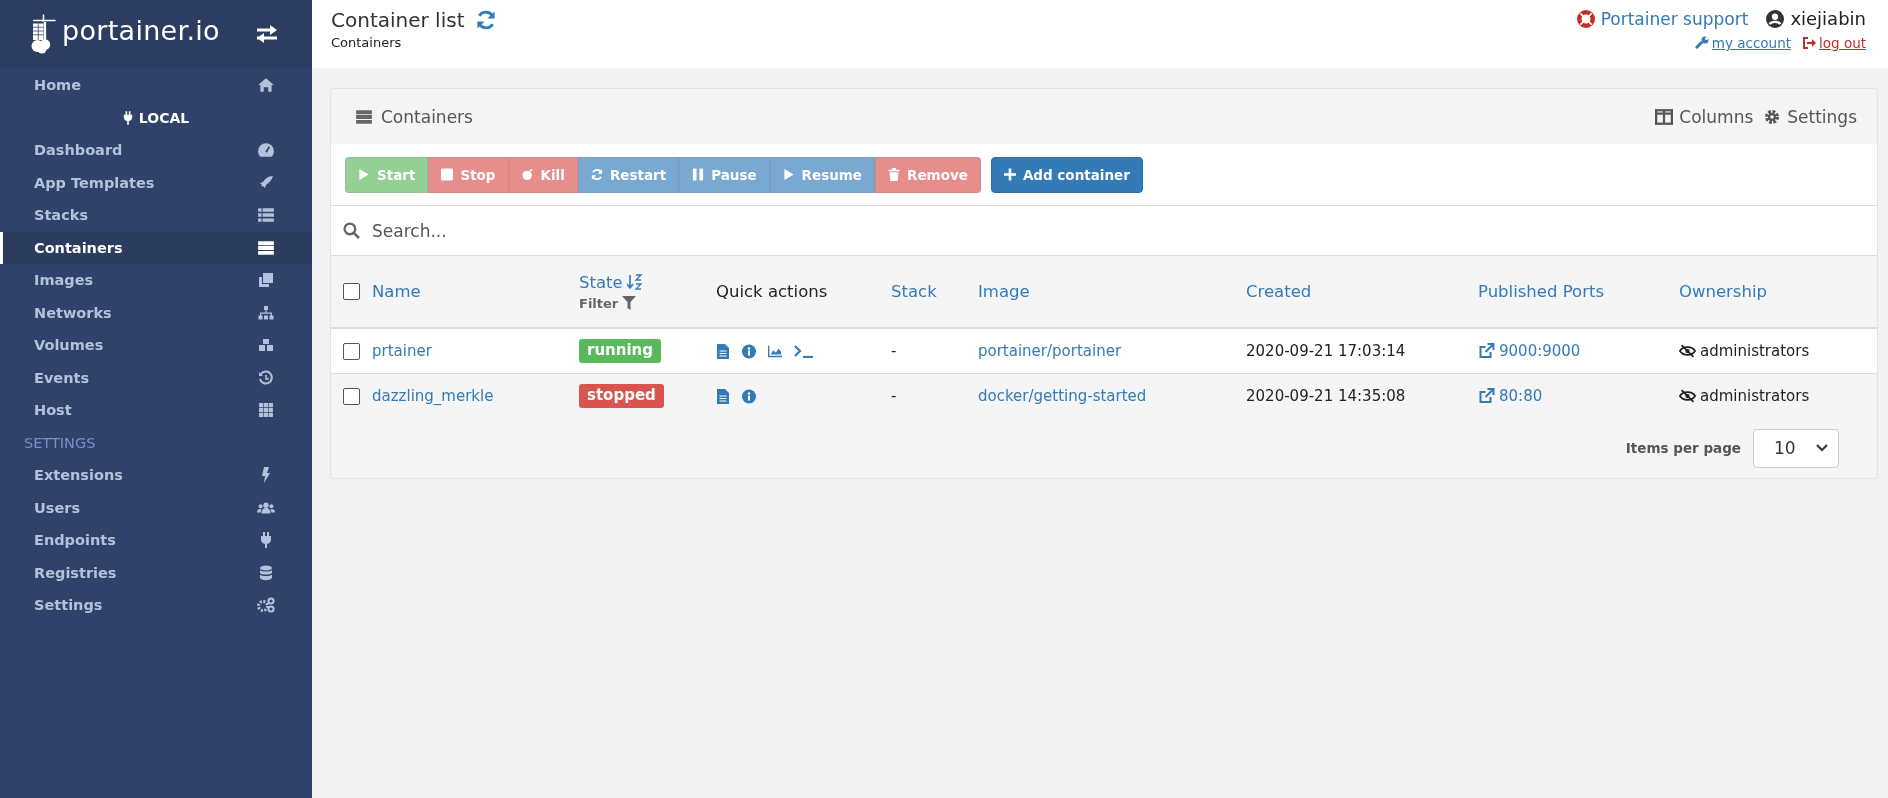 This screenshot has height=798, width=1888. What do you see at coordinates (772, 291) in the screenshot?
I see `column-header: Quick actions` at bounding box center [772, 291].